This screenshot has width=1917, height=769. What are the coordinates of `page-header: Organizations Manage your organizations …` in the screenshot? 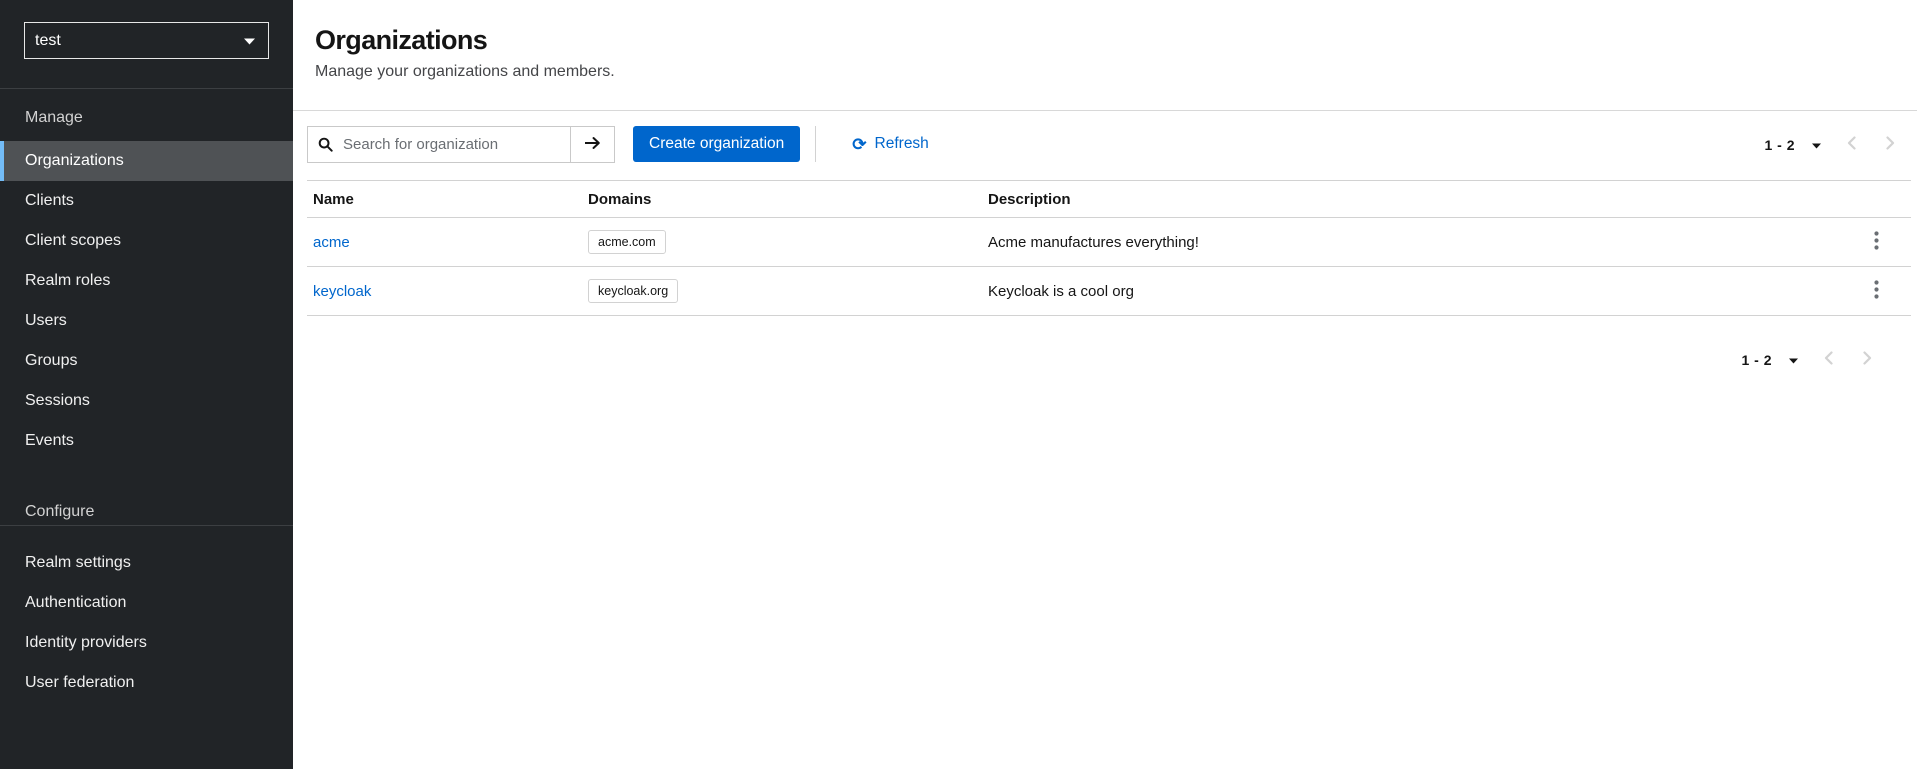 It's located at (1105, 55).